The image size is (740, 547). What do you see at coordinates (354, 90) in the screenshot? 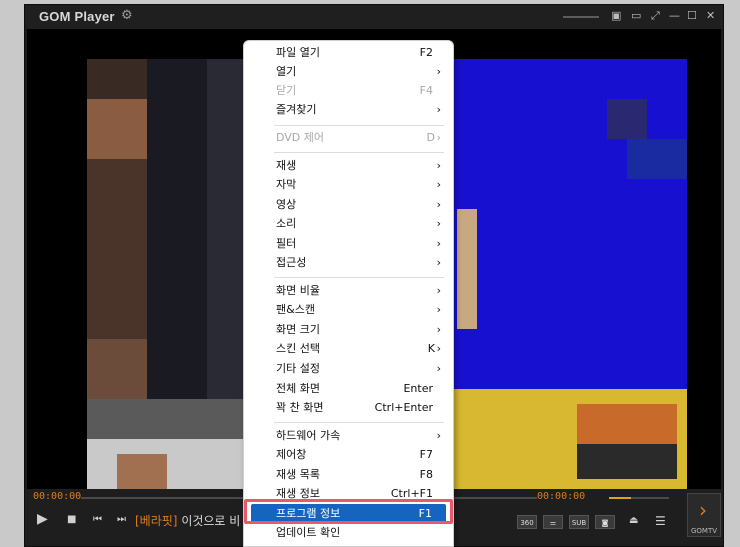
I see `menu-item-close: 닫기 F4` at bounding box center [354, 90].